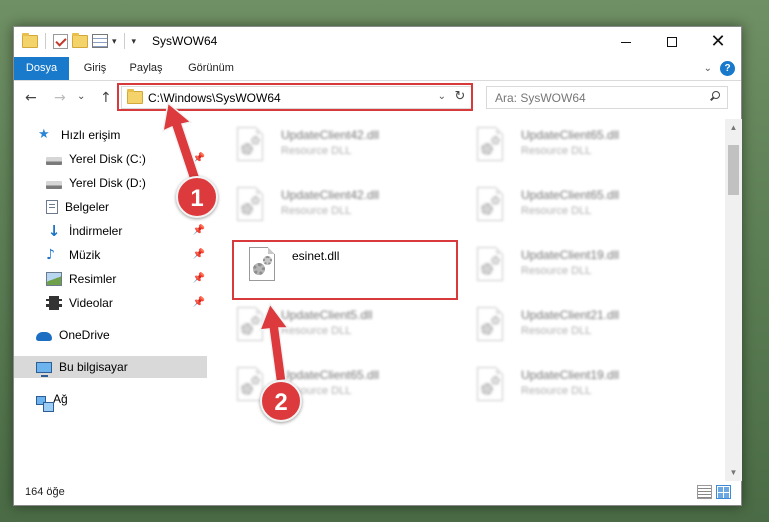 The height and width of the screenshot is (522, 769). I want to click on sidebar-item-label: Belgeler, so click(87, 207).